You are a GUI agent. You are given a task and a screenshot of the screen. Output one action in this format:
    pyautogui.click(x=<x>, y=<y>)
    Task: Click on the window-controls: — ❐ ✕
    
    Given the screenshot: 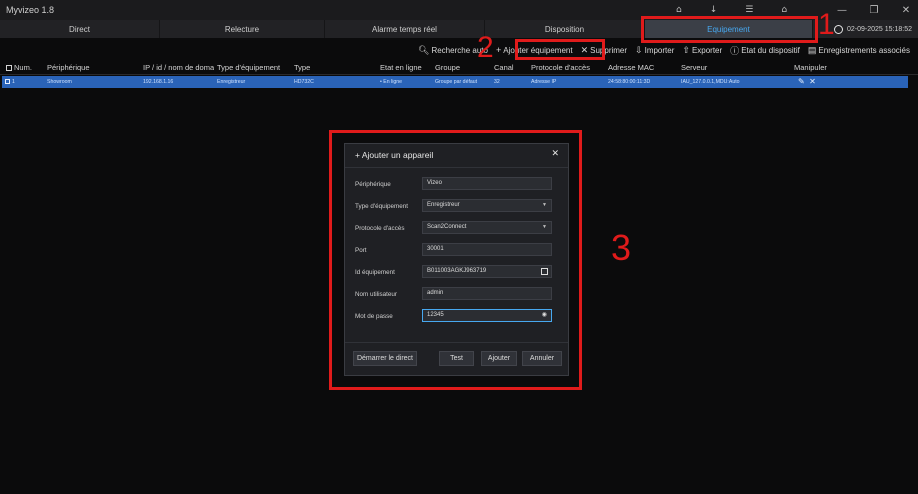 What is the action you would take?
    pyautogui.click(x=874, y=10)
    